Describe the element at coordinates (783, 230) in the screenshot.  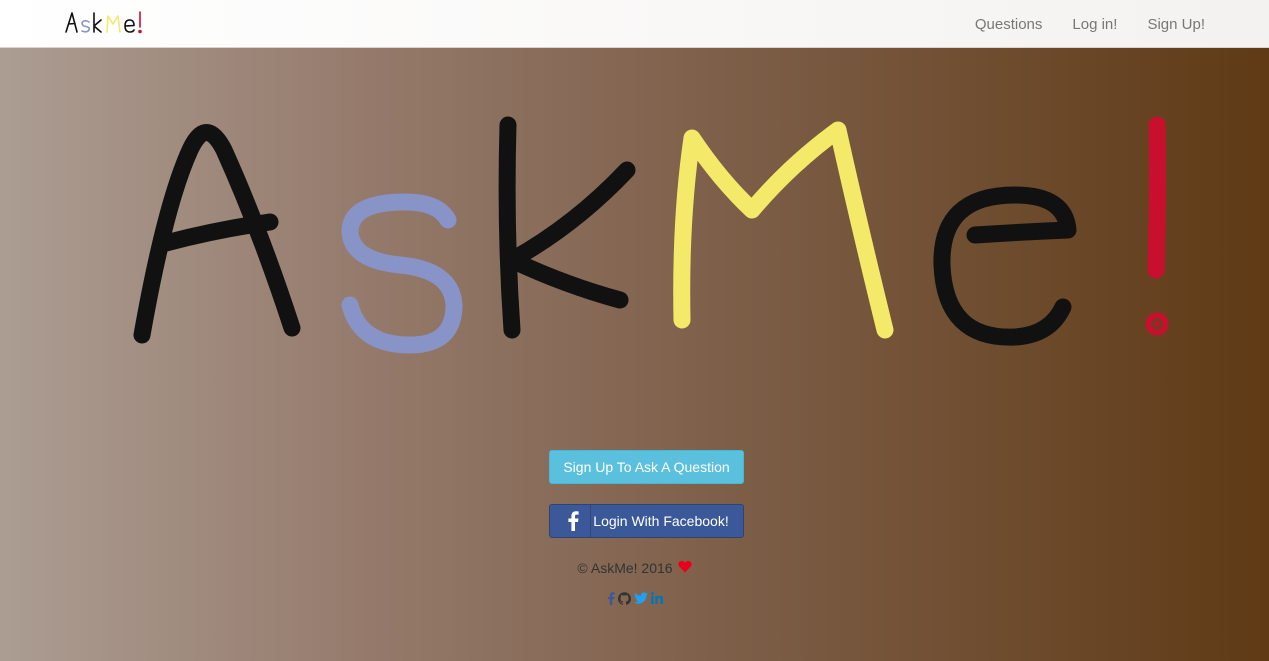
I see `logo-letter-m` at that location.